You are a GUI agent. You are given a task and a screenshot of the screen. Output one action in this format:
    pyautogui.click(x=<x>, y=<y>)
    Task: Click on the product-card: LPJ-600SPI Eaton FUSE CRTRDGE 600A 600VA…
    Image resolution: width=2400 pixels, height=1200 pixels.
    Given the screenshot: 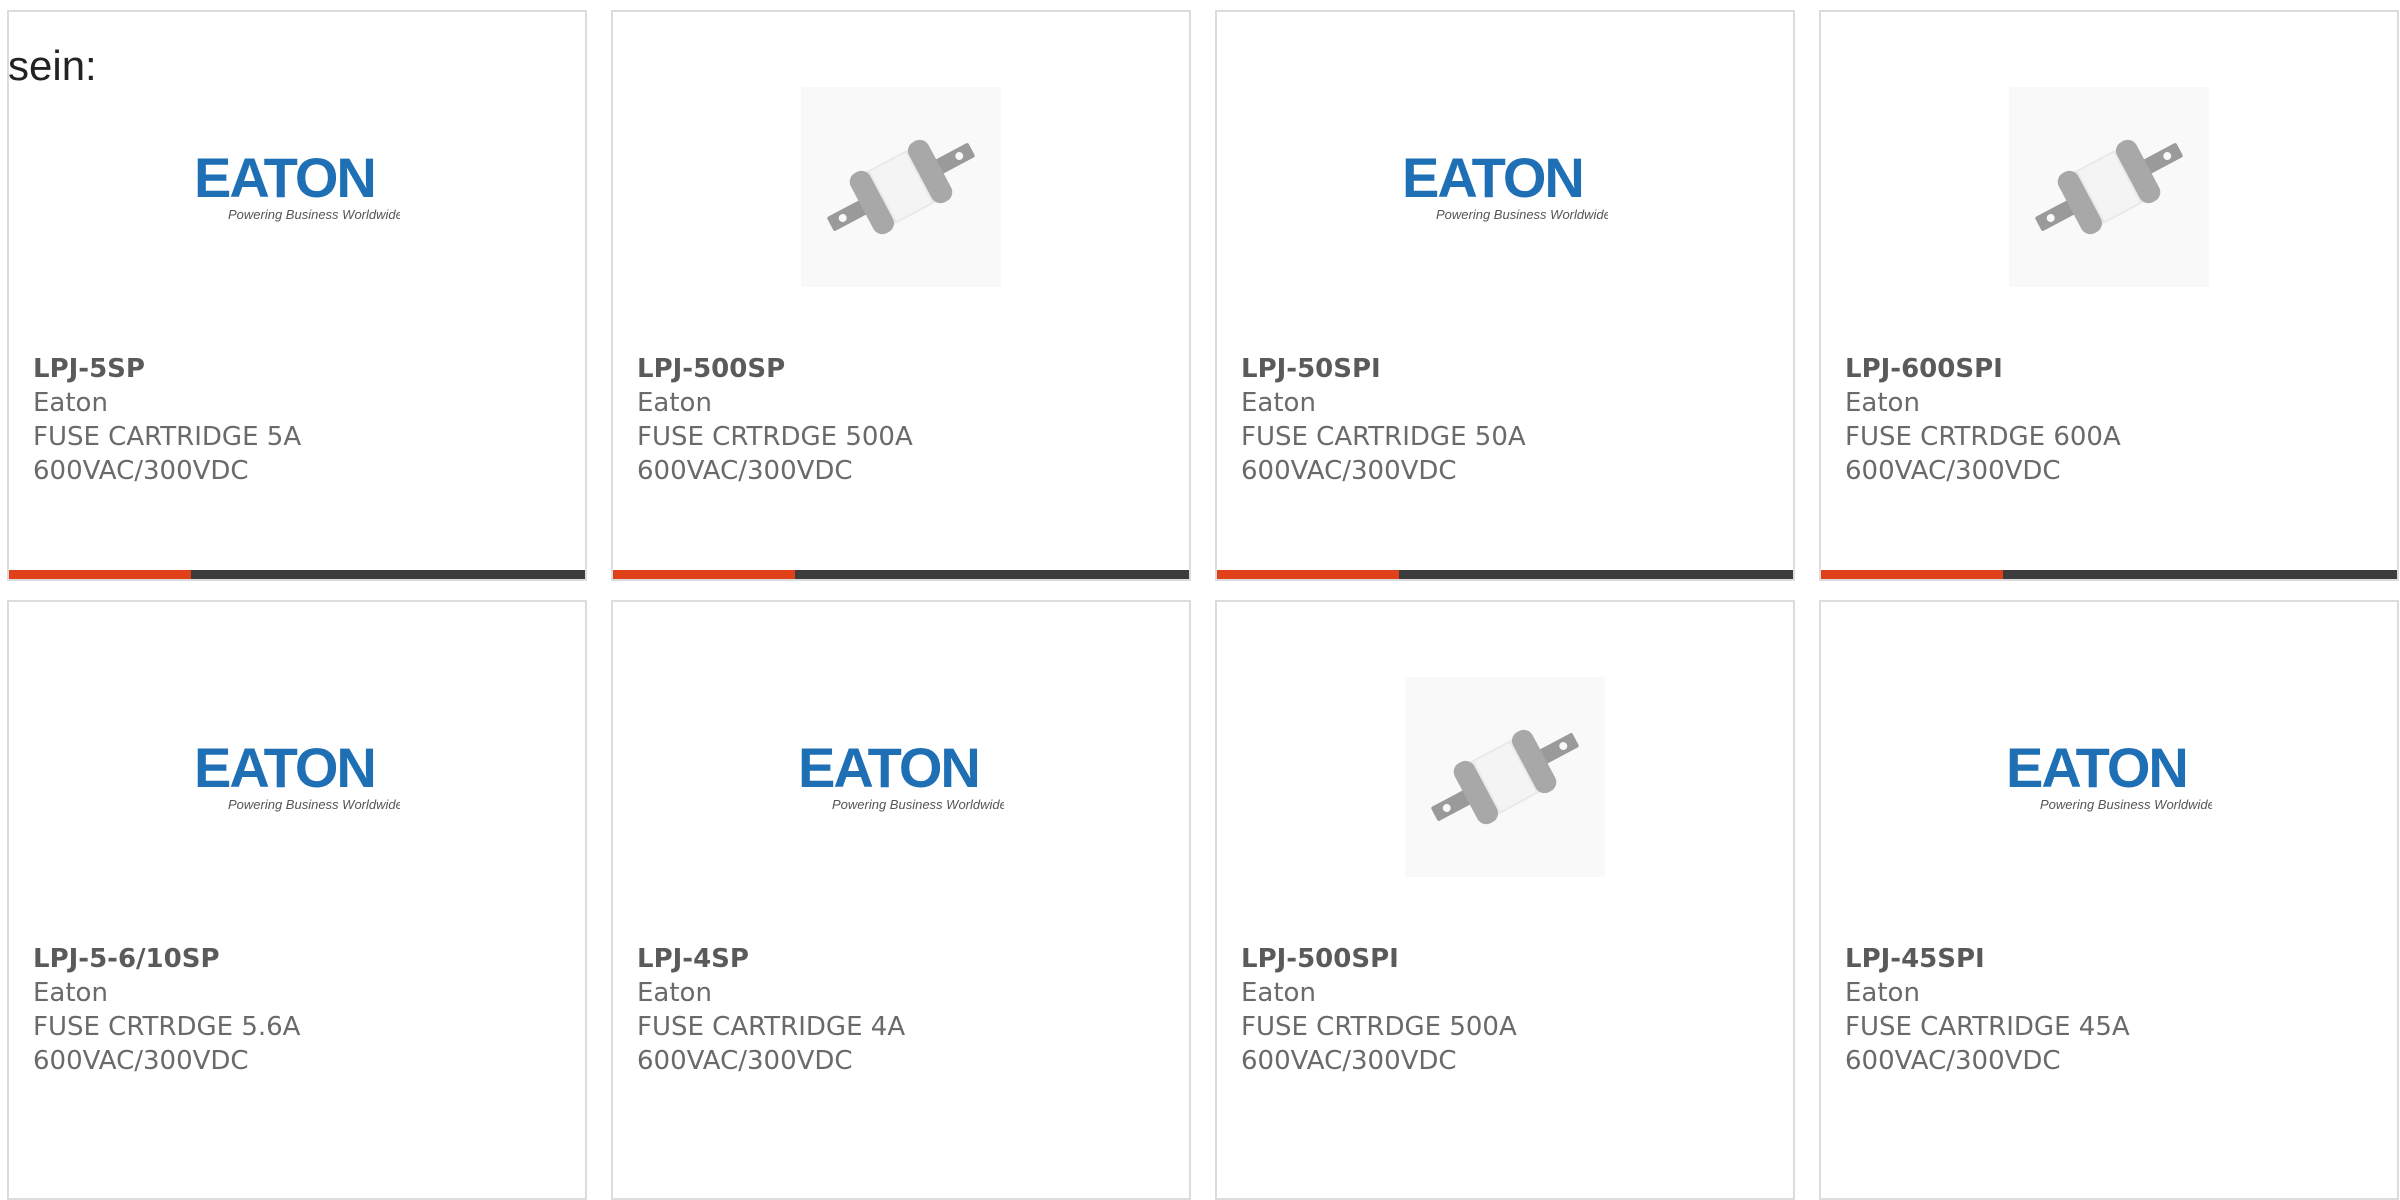 What is the action you would take?
    pyautogui.click(x=2109, y=295)
    